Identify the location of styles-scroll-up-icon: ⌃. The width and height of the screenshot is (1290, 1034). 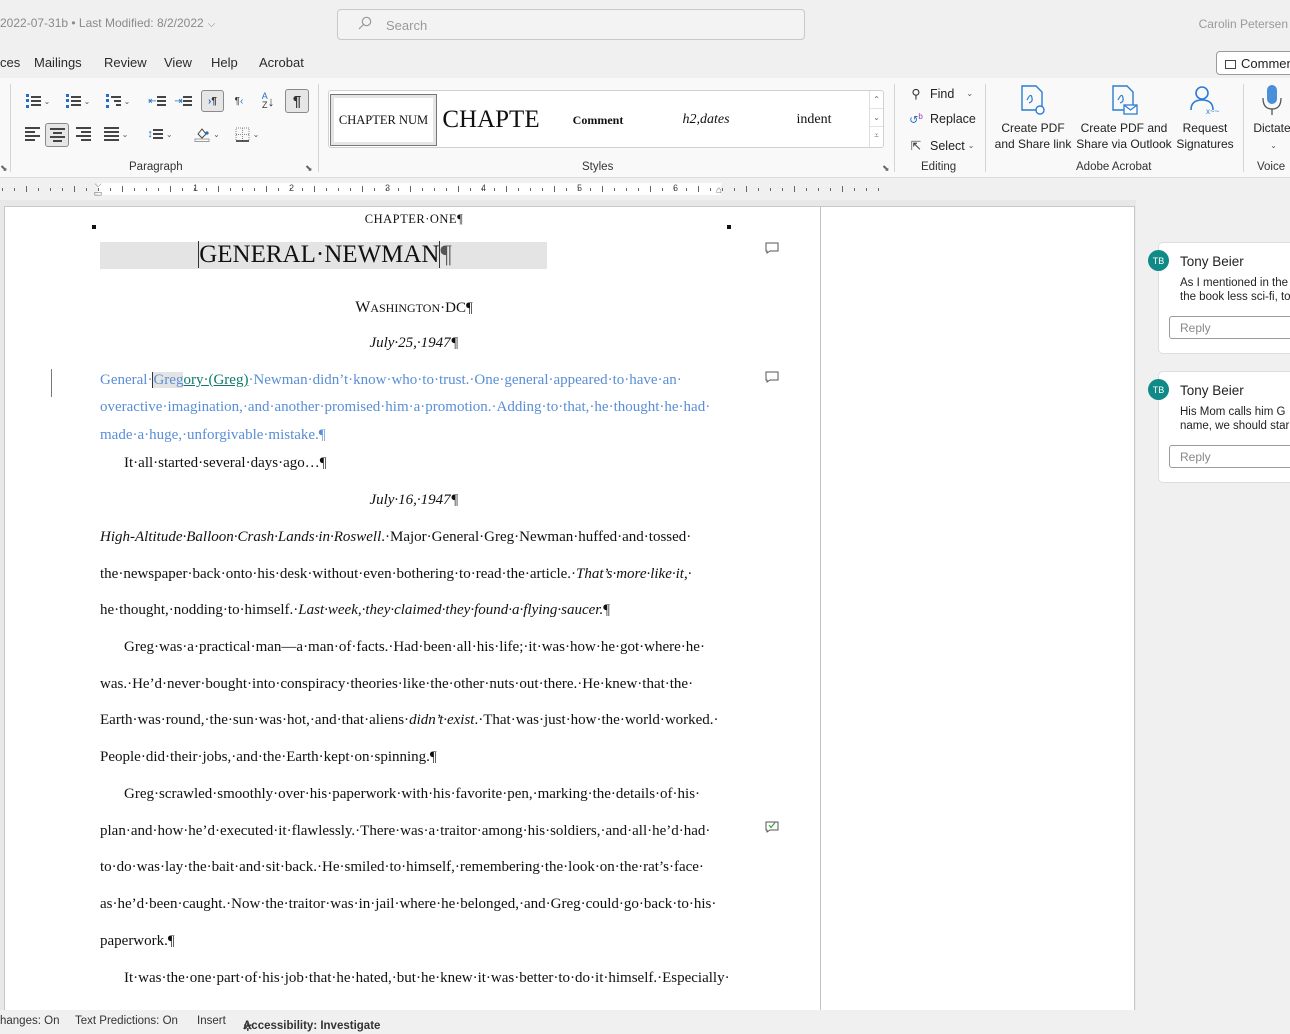
(876, 100).